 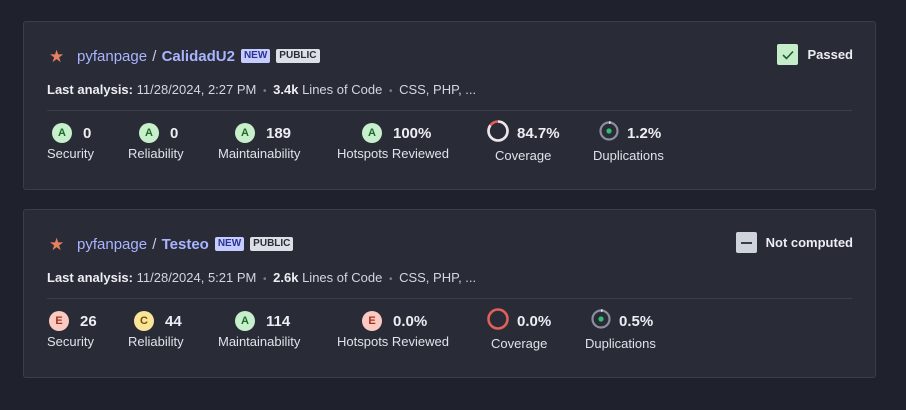 I want to click on project-link: pyfanpage / CalidadU2, so click(x=156, y=56).